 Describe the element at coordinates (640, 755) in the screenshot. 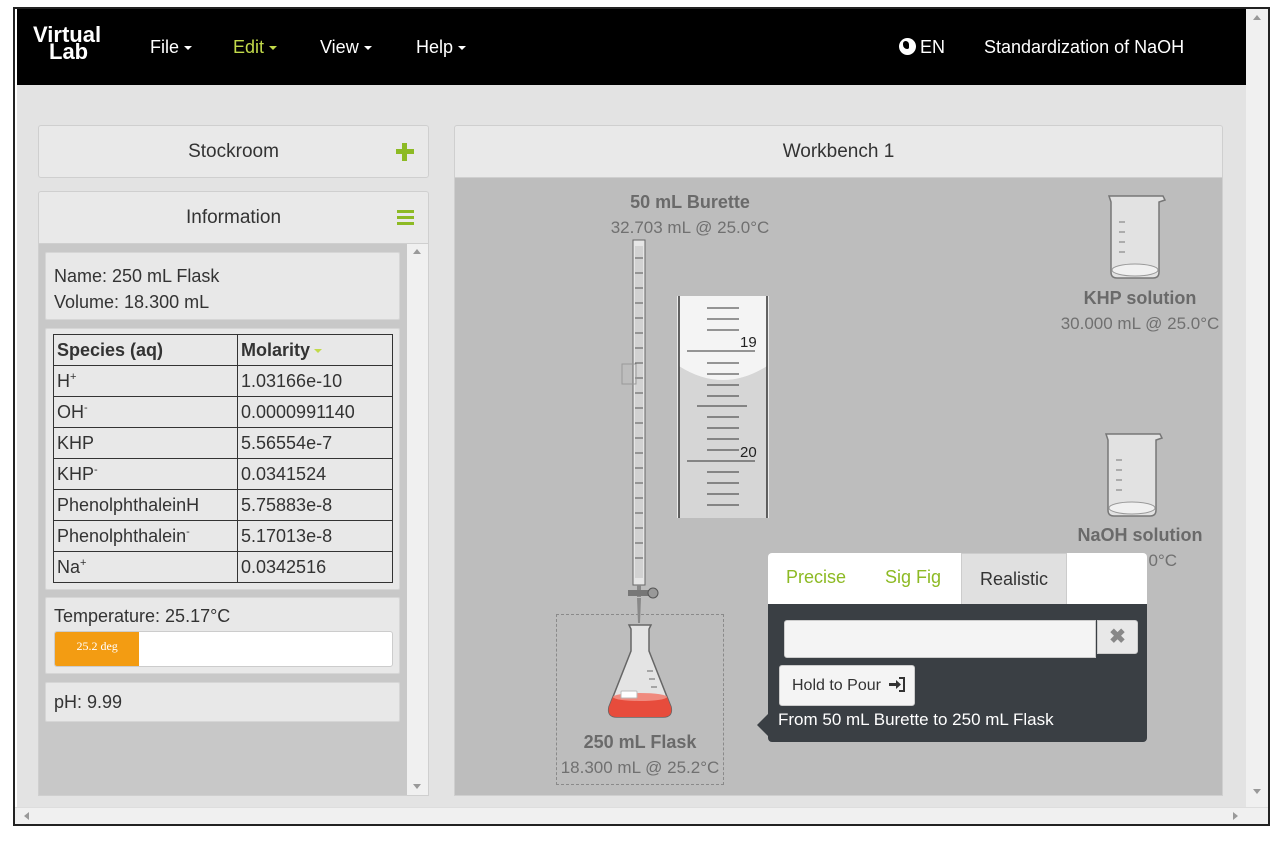

I see `flask-label: 250 mL Flask 18.300 mL @ 25.2°C` at that location.